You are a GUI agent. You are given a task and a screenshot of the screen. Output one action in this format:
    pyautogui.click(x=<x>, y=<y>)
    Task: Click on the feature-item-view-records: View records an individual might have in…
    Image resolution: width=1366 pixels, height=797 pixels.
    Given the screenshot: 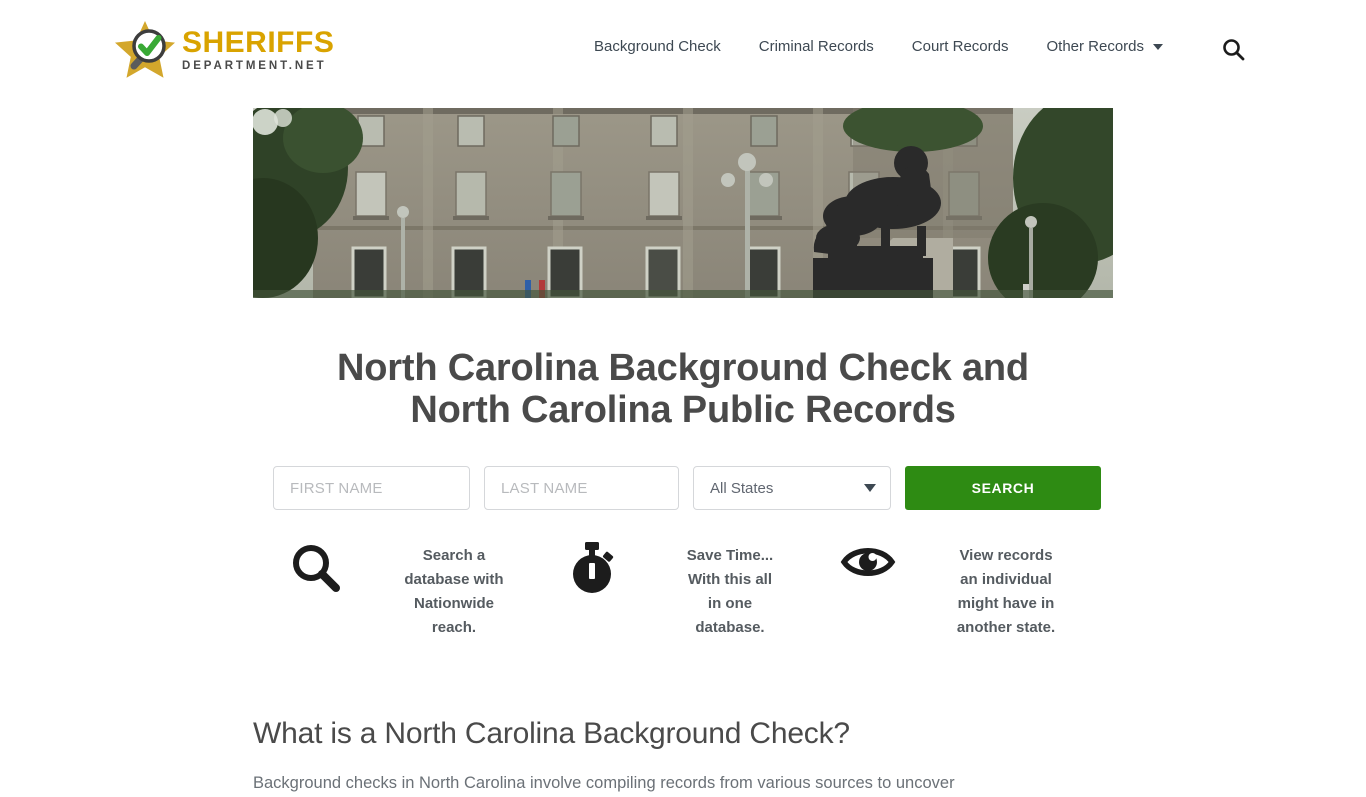 What is the action you would take?
    pyautogui.click(x=975, y=589)
    